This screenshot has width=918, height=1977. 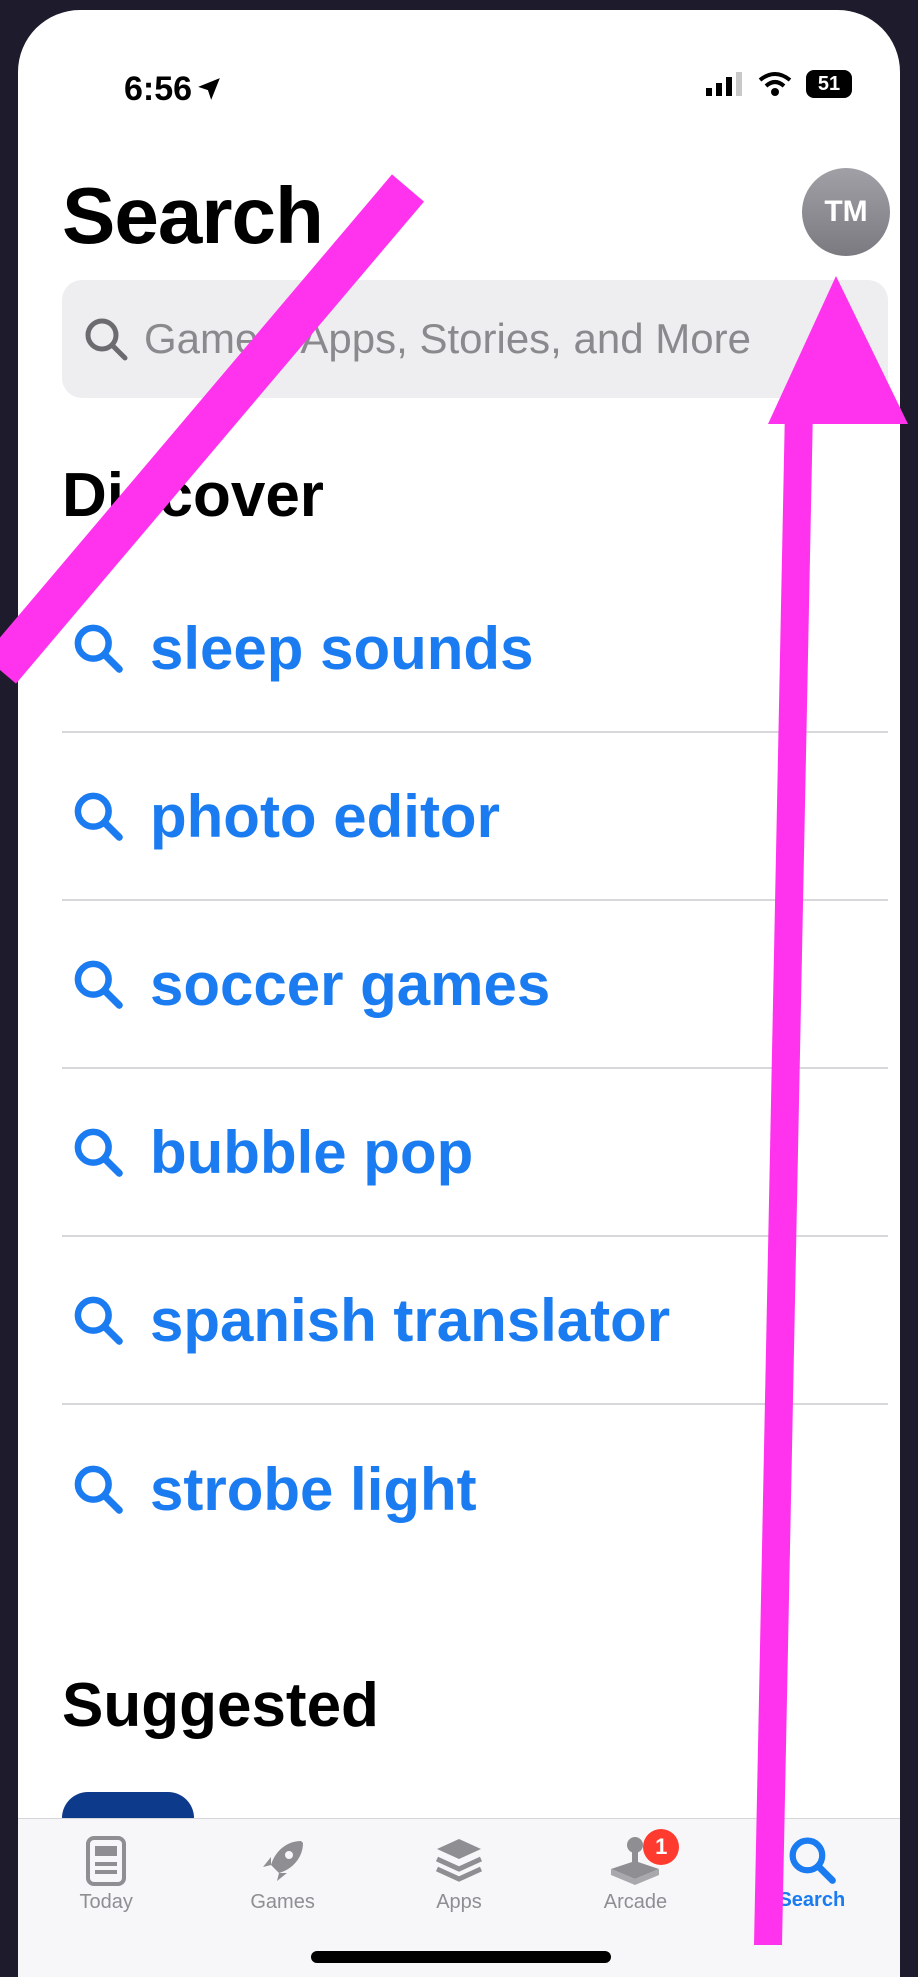 I want to click on discover-item-sleep-sounds: sleep sounds, so click(x=475, y=649).